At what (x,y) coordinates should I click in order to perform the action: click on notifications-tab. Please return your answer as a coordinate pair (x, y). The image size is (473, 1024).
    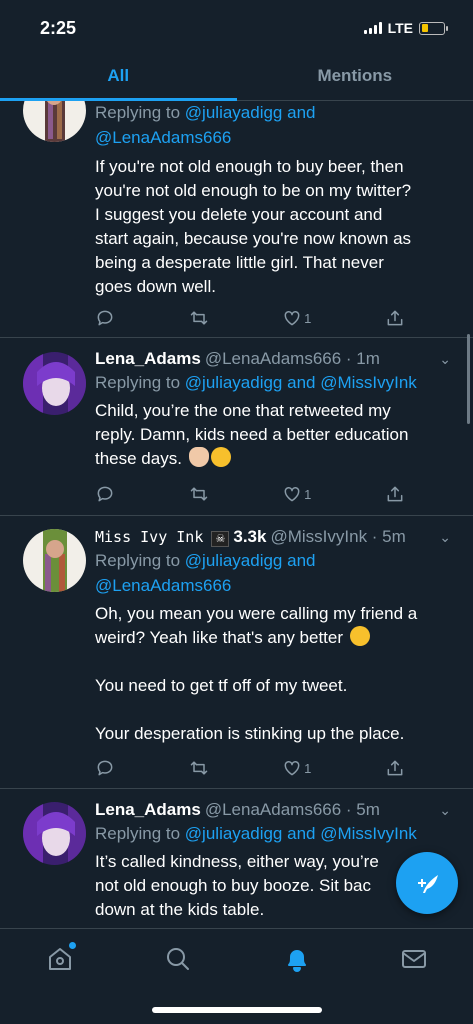
    Looking at the image, I should click on (297, 959).